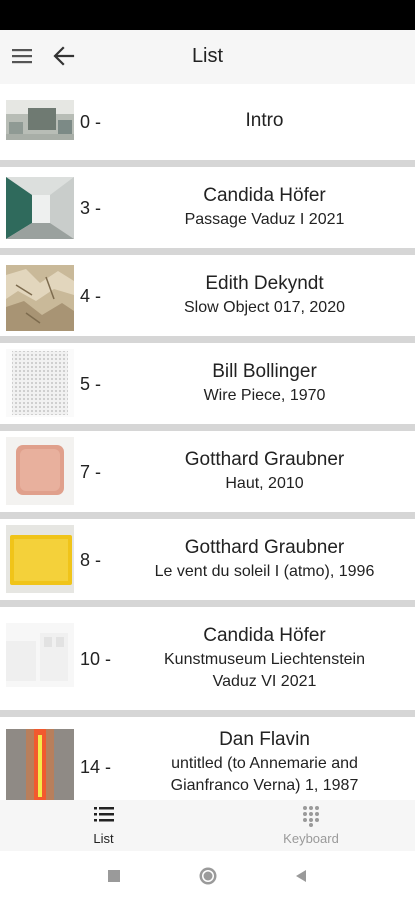 The width and height of the screenshot is (415, 900). What do you see at coordinates (103, 838) in the screenshot?
I see `tab-list-label: List` at bounding box center [103, 838].